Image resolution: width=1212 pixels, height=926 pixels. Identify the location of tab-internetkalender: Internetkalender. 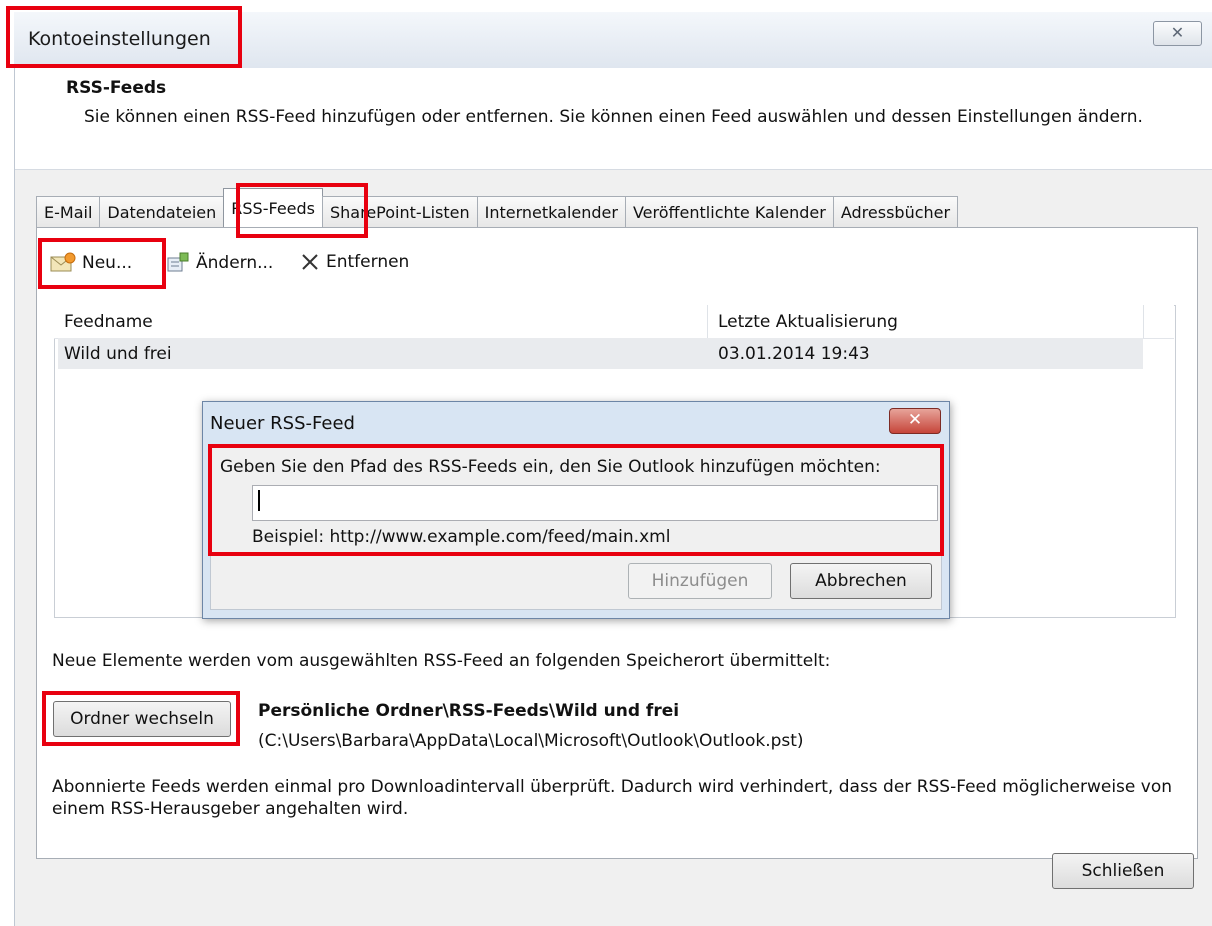
(551, 211).